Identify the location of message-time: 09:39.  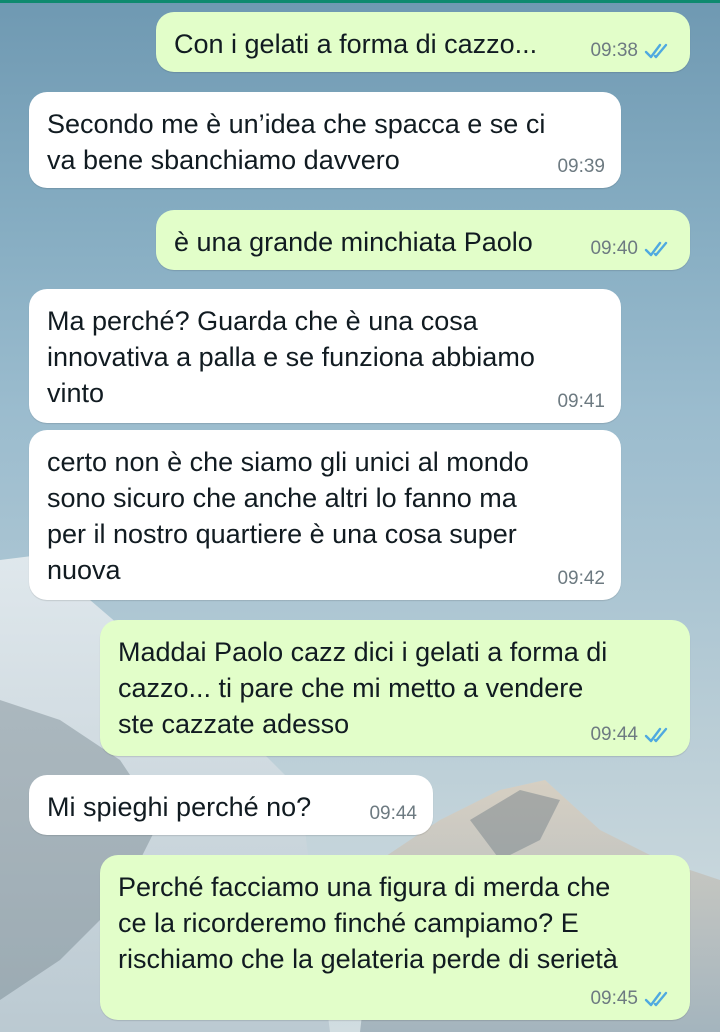
(581, 166).